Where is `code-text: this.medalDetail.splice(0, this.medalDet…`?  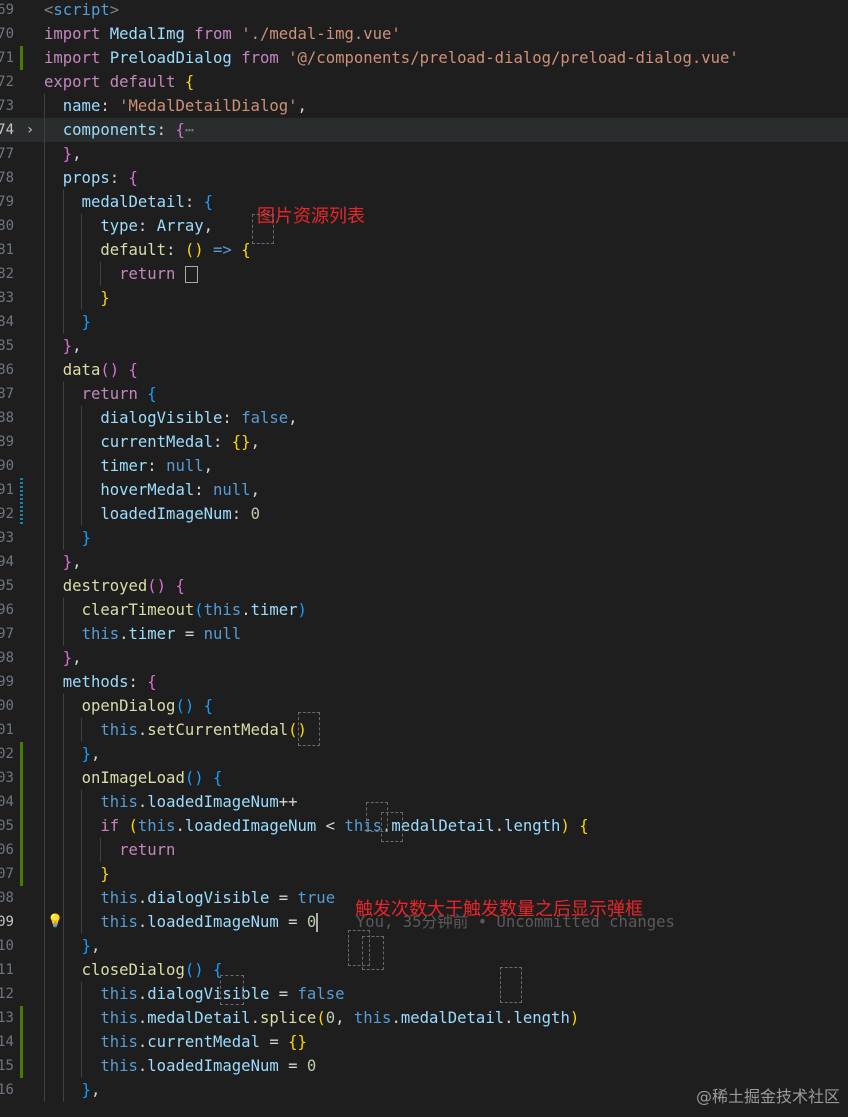
code-text: this.medalDetail.splice(0, this.medalDet… is located at coordinates (311, 1018).